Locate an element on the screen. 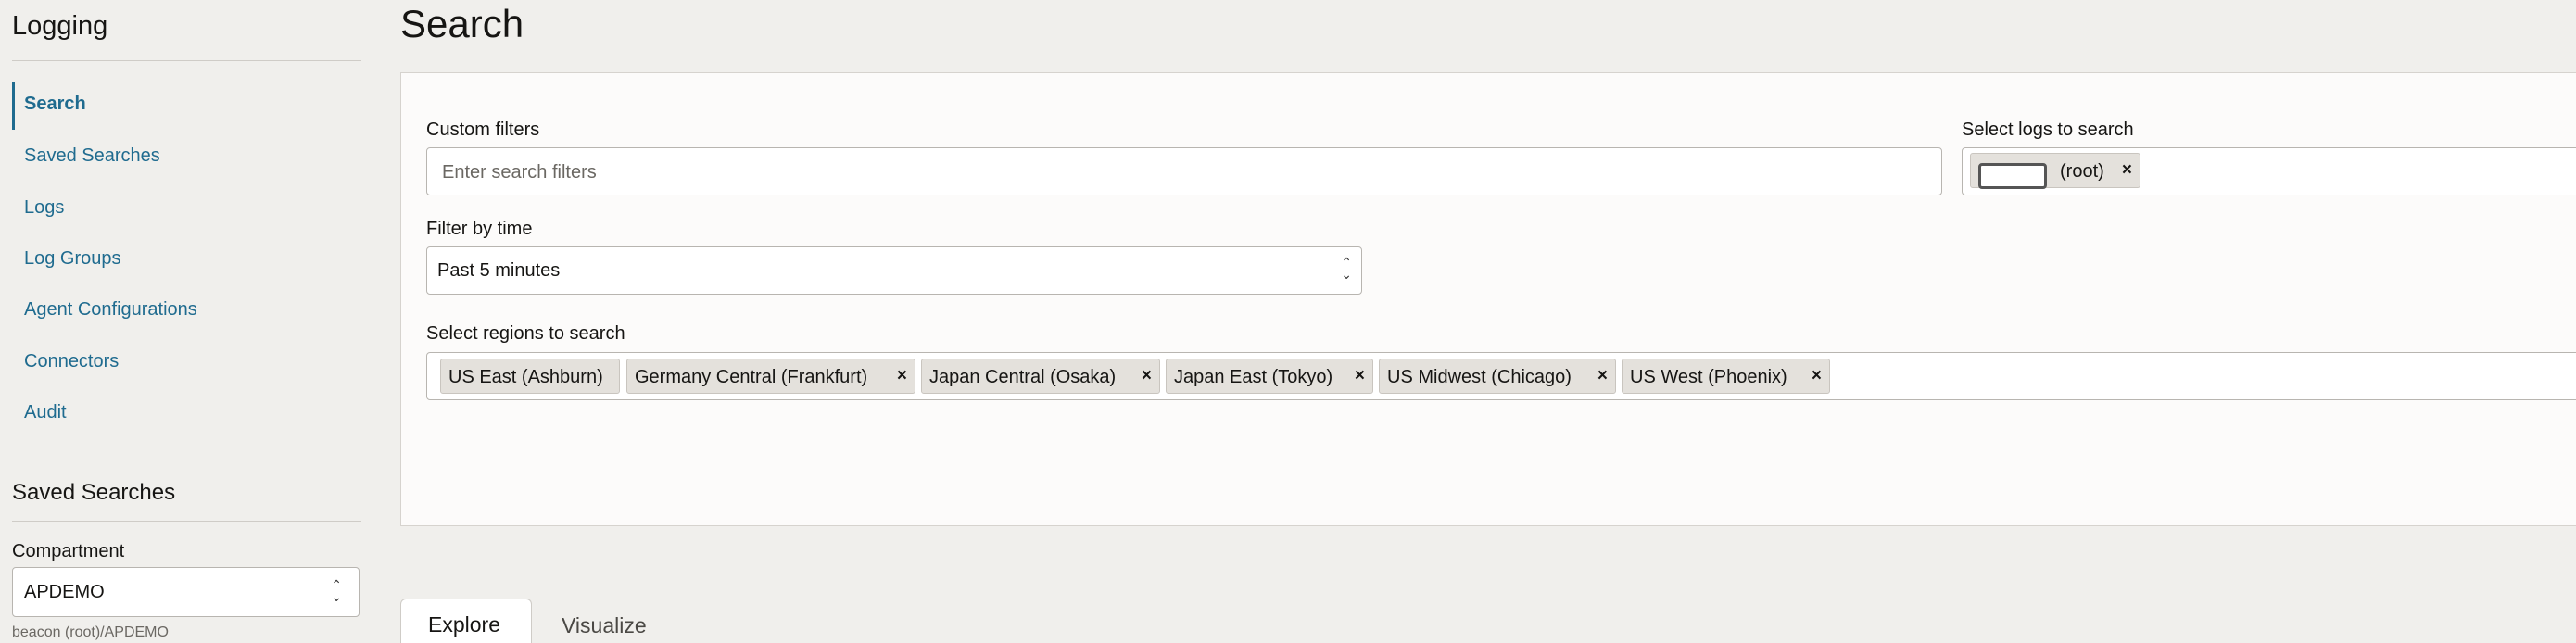 The height and width of the screenshot is (643, 2576). log-chip: (root) × is located at coordinates (2055, 171).